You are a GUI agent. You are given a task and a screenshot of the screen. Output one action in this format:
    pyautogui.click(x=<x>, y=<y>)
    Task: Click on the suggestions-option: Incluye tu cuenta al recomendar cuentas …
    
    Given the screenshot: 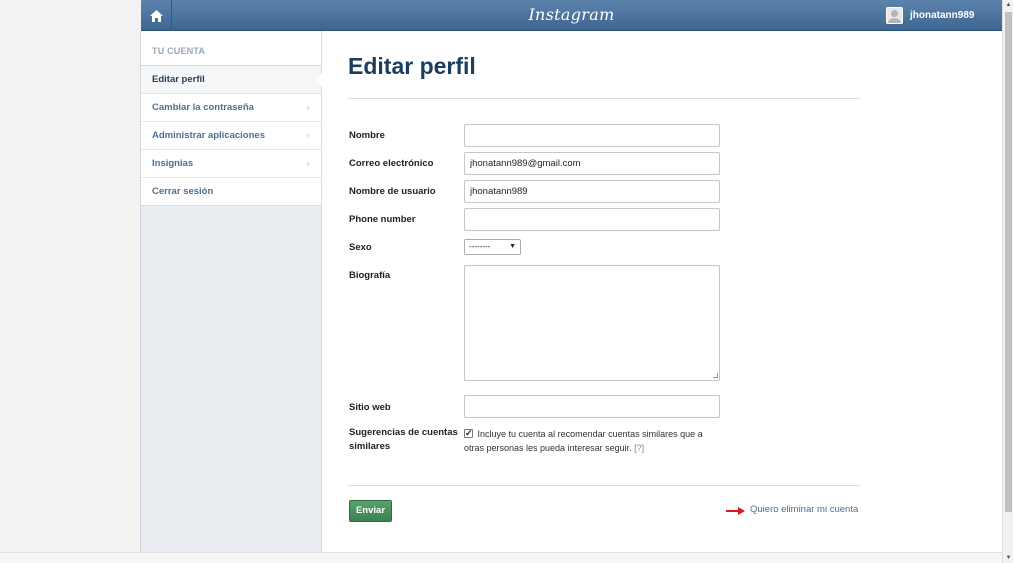 What is the action you would take?
    pyautogui.click(x=594, y=440)
    